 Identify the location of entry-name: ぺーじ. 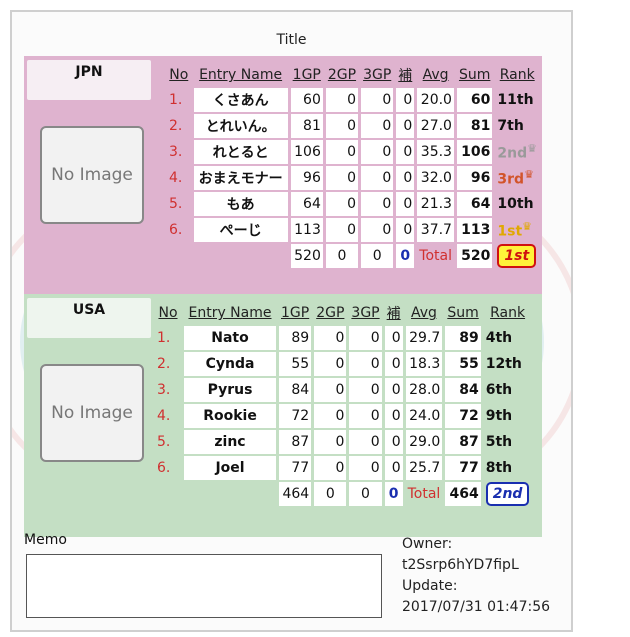
(240, 230).